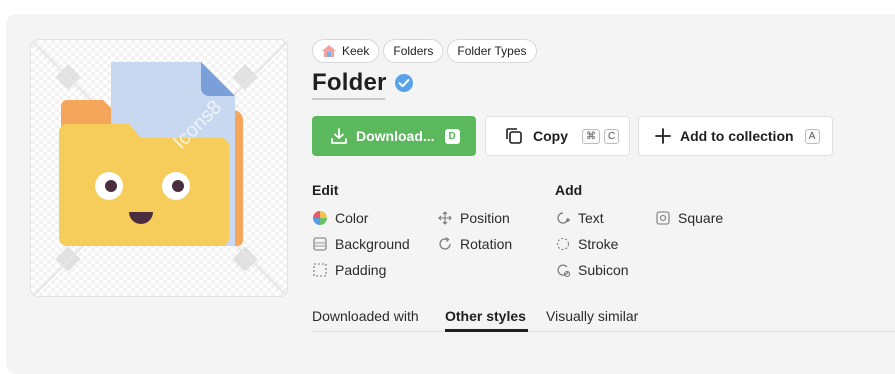 The height and width of the screenshot is (374, 895). Describe the element at coordinates (663, 218) in the screenshot. I see `square-icon` at that location.